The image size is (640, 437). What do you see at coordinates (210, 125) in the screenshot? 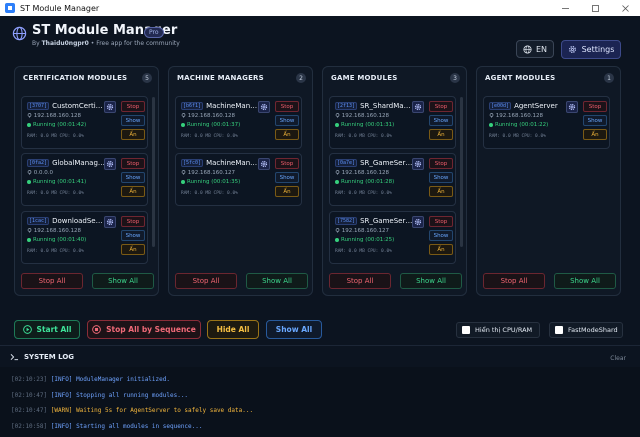
I see `module-status: Running (00:01:37)` at bounding box center [210, 125].